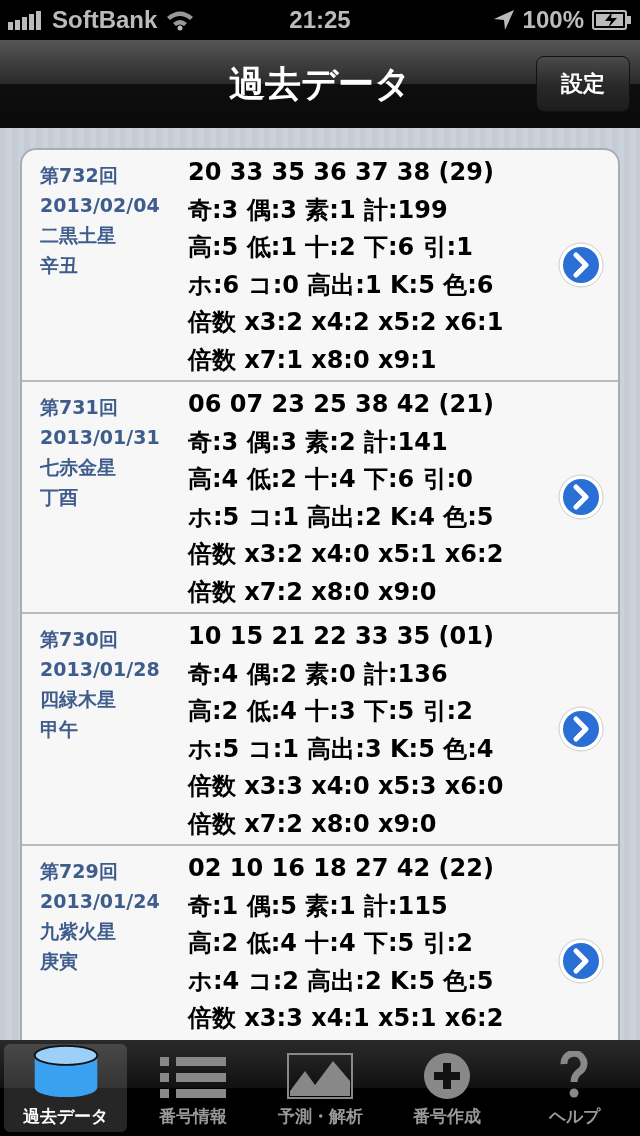 This screenshot has width=640, height=1136. Describe the element at coordinates (341, 172) in the screenshot. I see `winning-numbers: 20 33 35 36 37 38 (29)` at that location.